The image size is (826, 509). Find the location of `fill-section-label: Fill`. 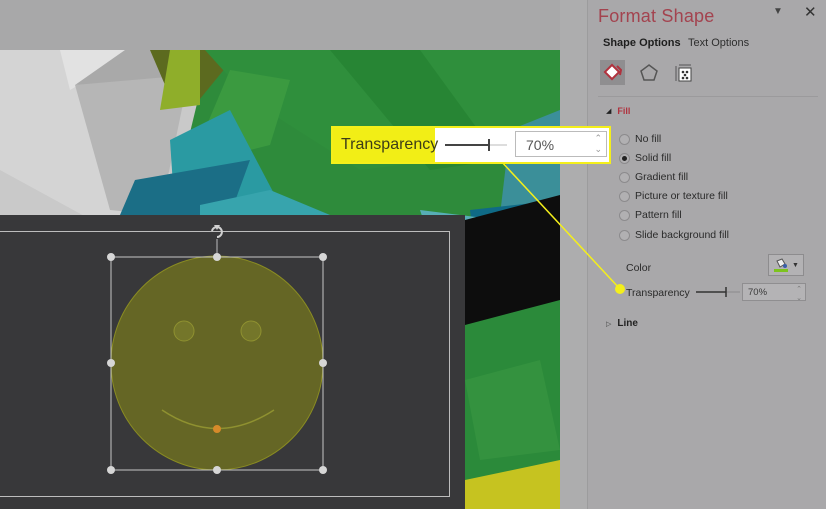

fill-section-label: Fill is located at coordinates (624, 111).